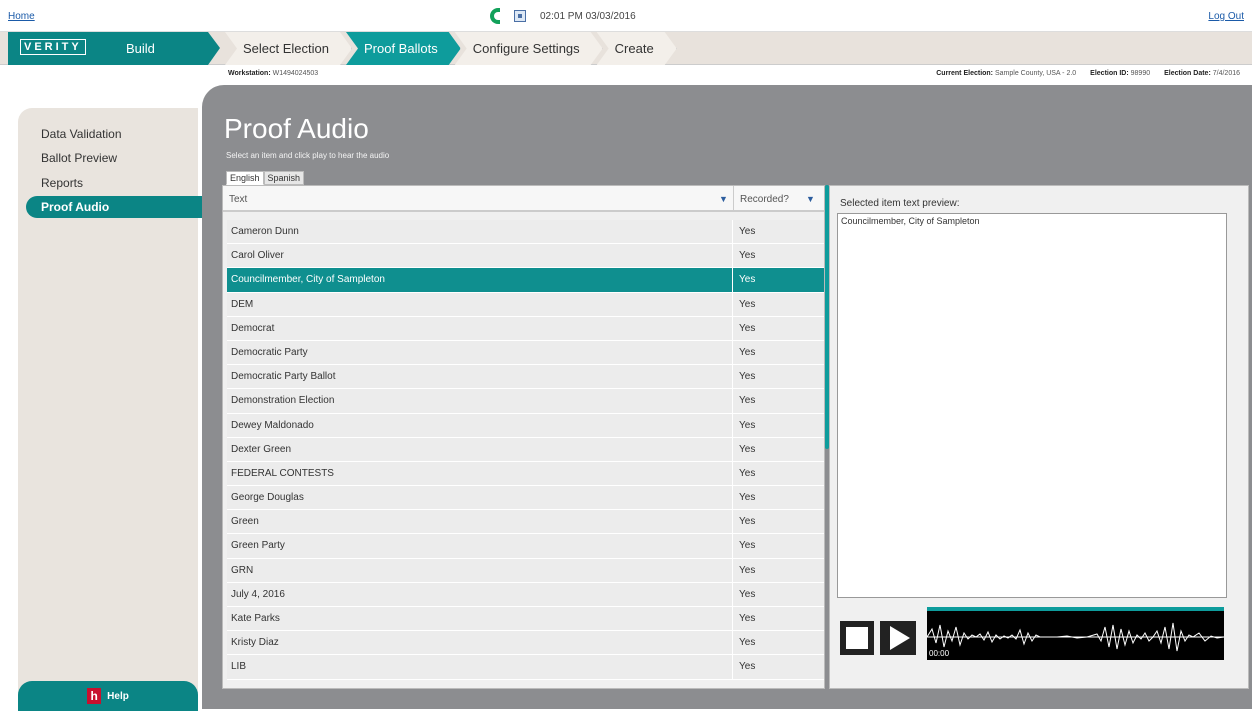  Describe the element at coordinates (900, 203) in the screenshot. I see `preview-label: Selected item text preview:` at that location.